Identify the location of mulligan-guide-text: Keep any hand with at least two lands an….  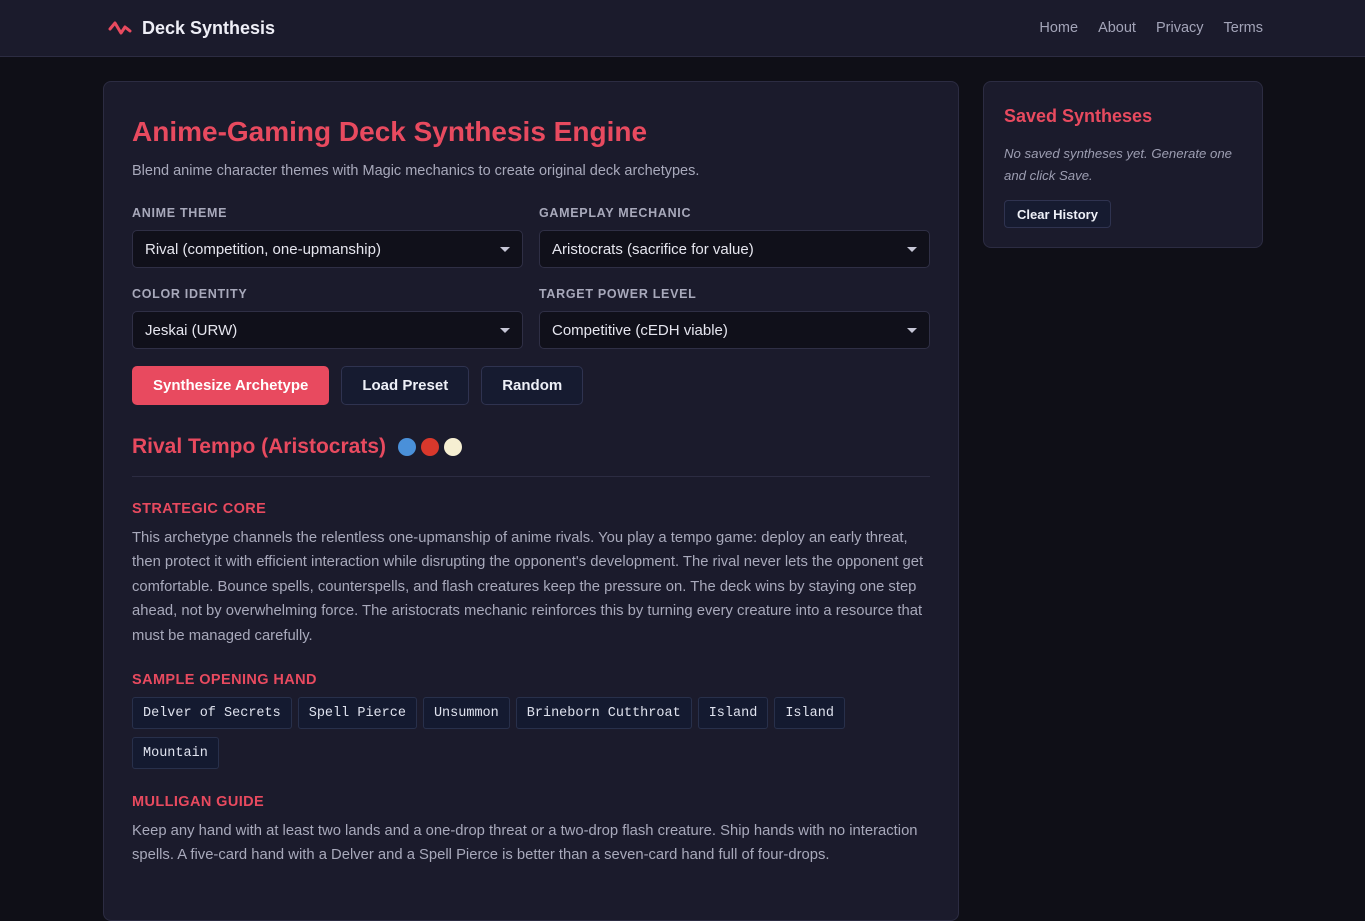
(525, 843).